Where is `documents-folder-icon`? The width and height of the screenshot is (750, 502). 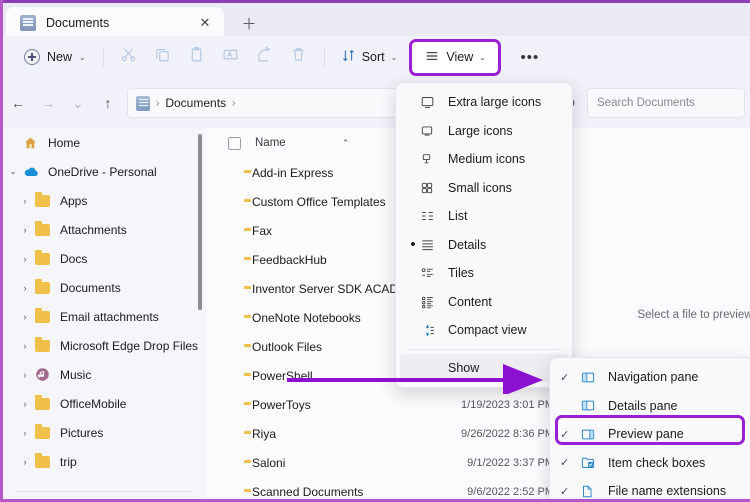
documents-folder-icon is located at coordinates (143, 103).